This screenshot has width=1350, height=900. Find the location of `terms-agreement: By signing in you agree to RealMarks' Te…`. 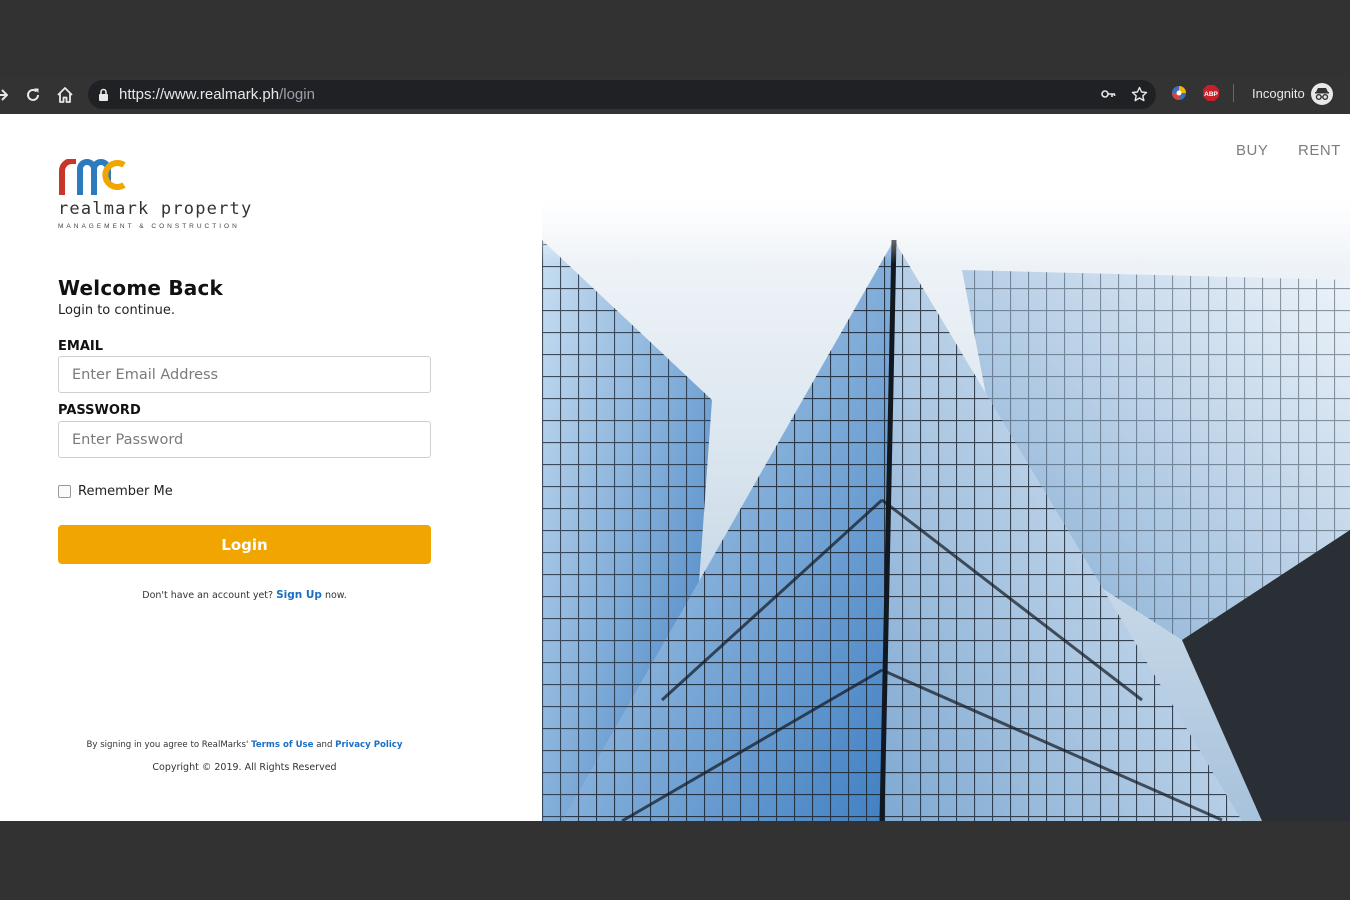

terms-agreement: By signing in you agree to RealMarks' Te… is located at coordinates (244, 745).